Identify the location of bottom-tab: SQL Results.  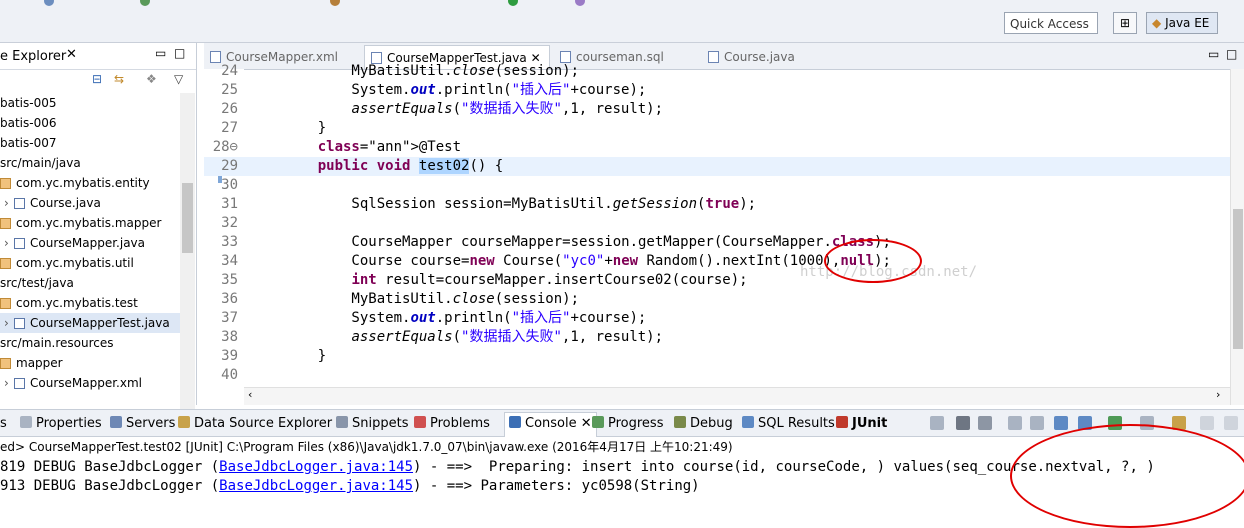
(788, 424).